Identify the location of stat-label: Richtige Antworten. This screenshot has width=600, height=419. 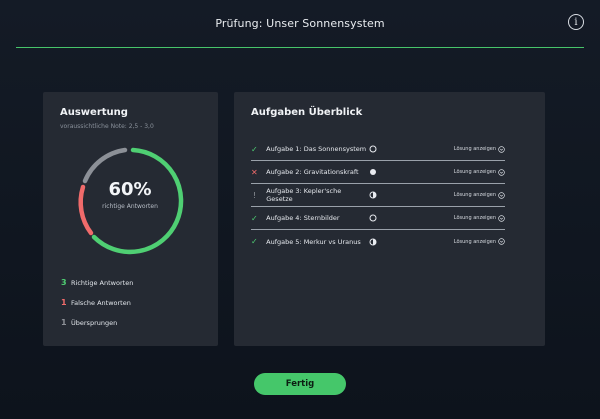
(102, 282).